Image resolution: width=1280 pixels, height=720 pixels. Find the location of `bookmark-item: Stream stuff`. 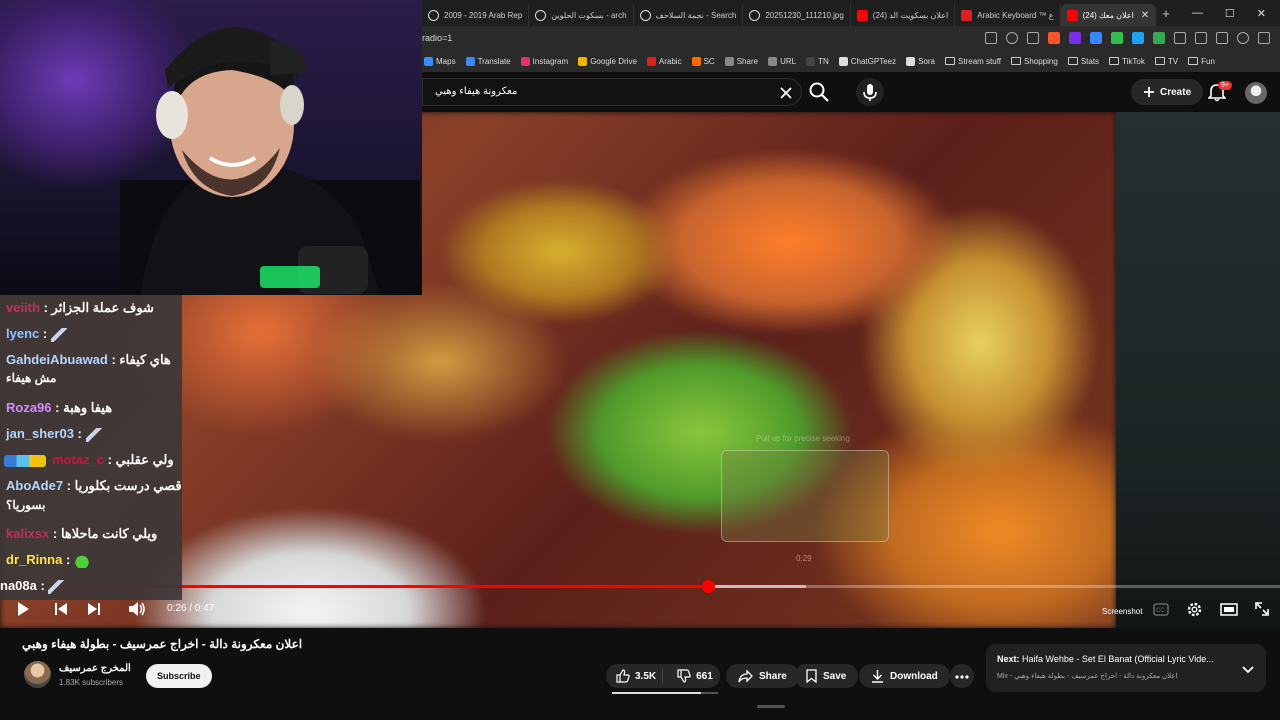

bookmark-item: Stream stuff is located at coordinates (973, 61).